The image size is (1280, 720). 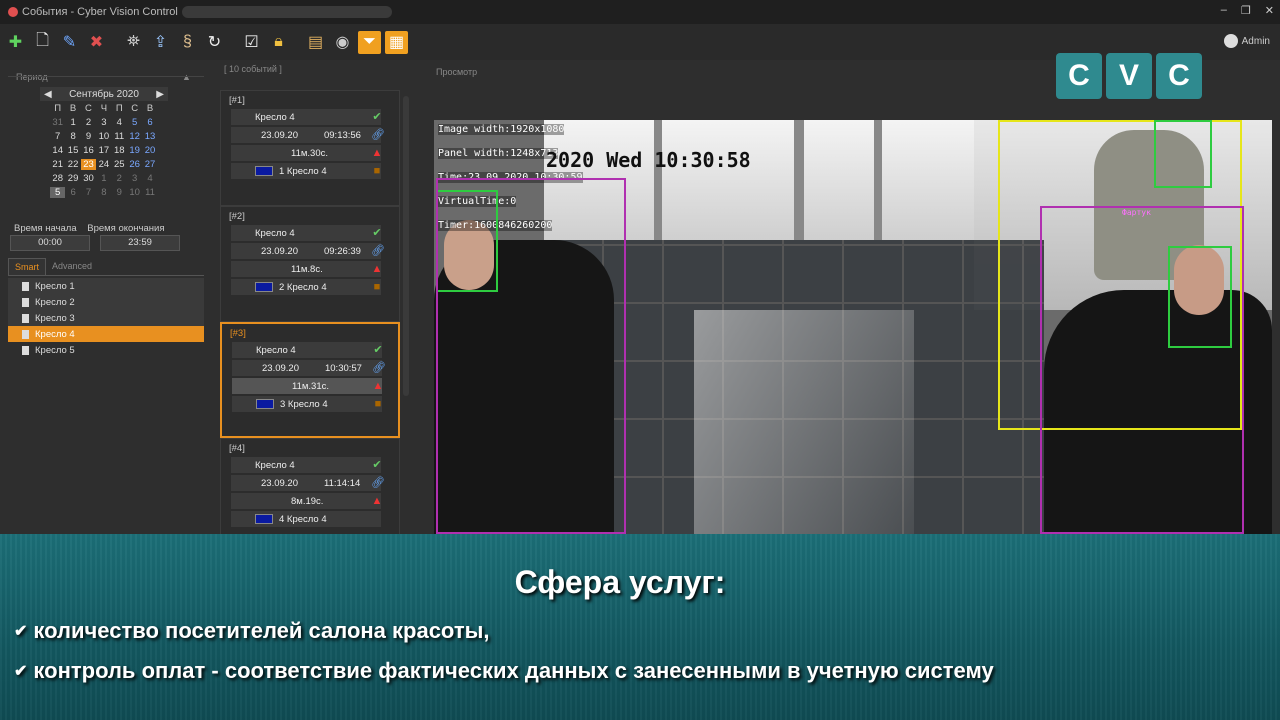 I want to click on weekday-label: П, so click(x=119, y=108).